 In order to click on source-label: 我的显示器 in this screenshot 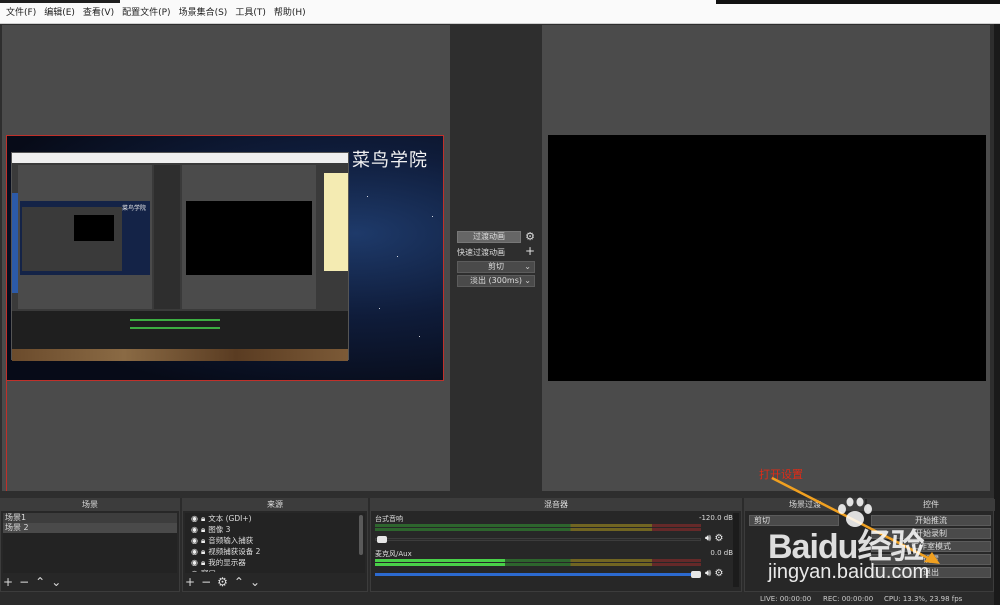, I will do `click(227, 562)`.